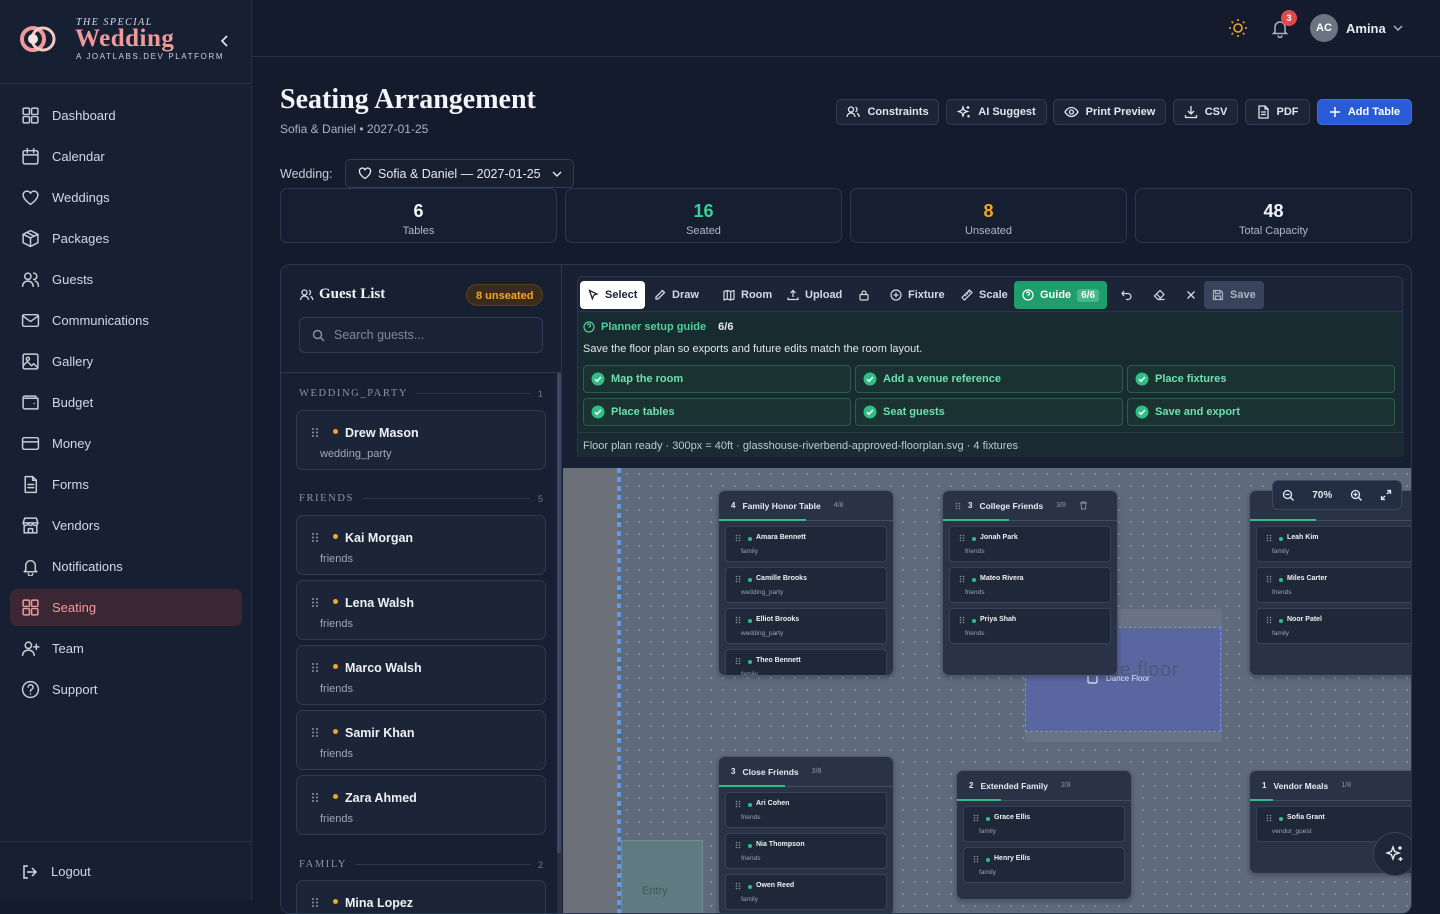 Image resolution: width=1440 pixels, height=914 pixels. I want to click on user-menu-chevron-down-icon, so click(1398, 28).